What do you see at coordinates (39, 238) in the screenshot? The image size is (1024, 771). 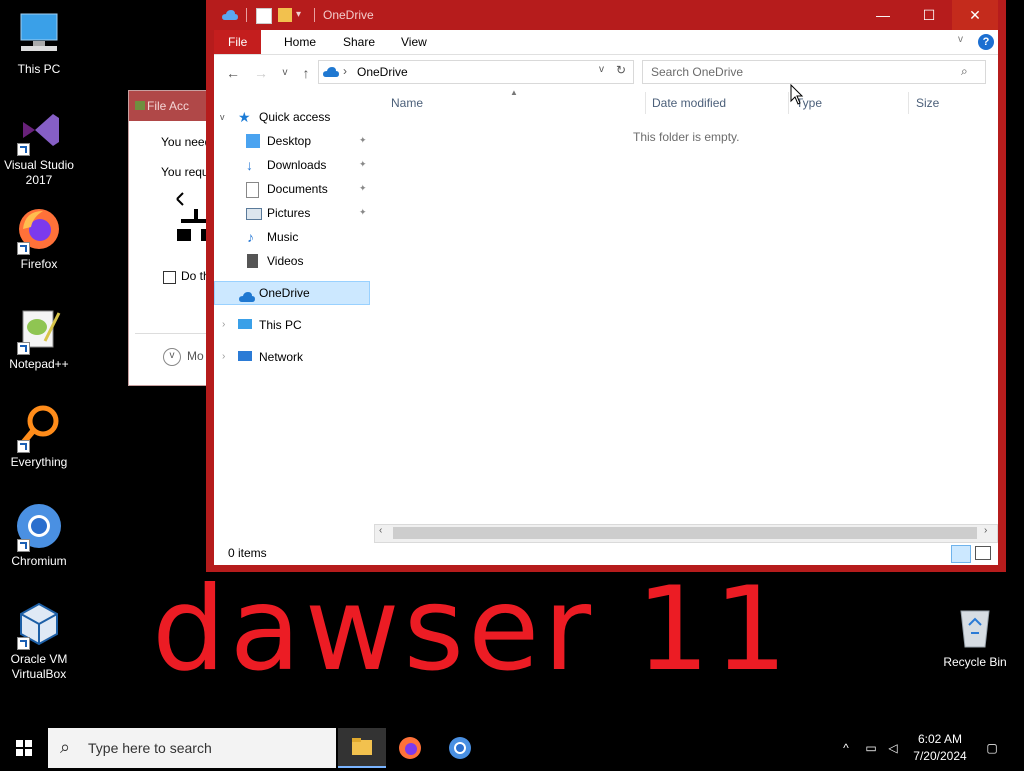 I see `desktop-icon-firefox: Firefox` at bounding box center [39, 238].